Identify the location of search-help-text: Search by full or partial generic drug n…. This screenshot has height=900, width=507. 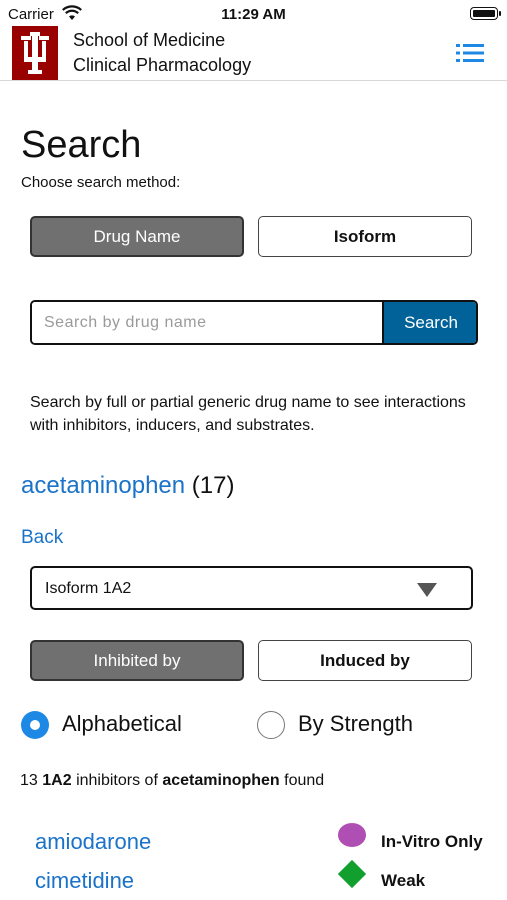
(248, 414).